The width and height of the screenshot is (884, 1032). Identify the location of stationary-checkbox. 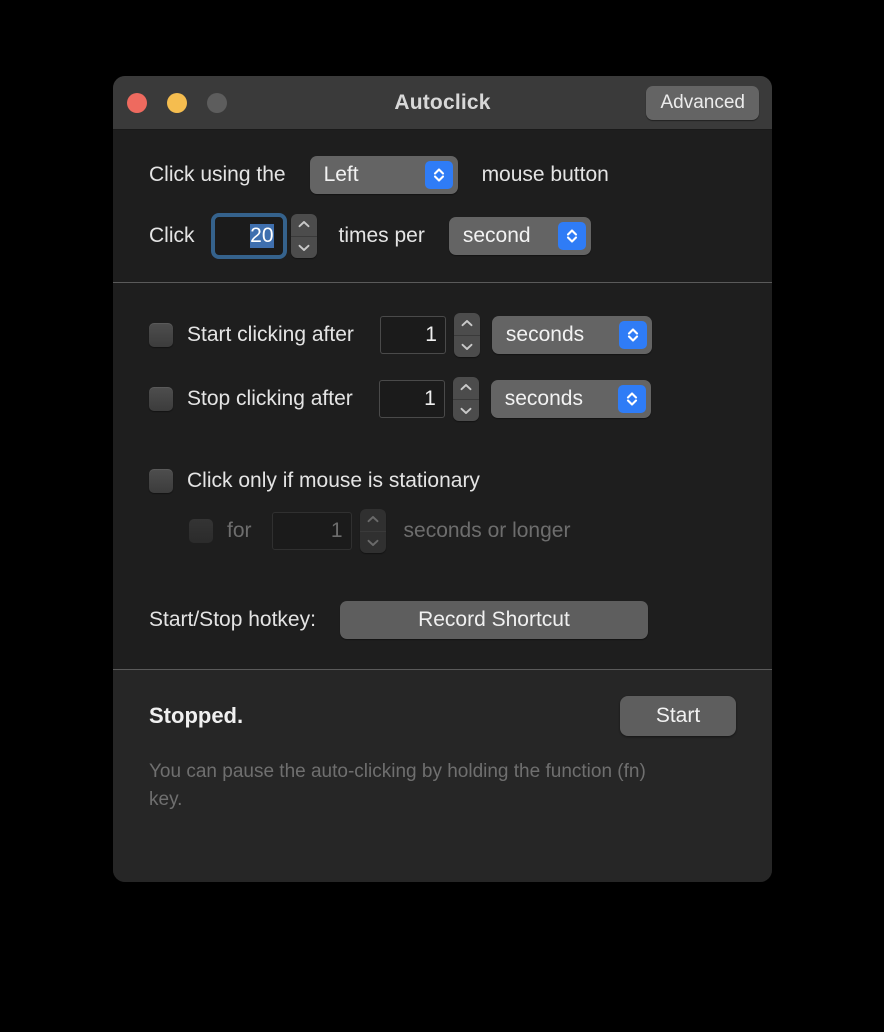
(161, 481).